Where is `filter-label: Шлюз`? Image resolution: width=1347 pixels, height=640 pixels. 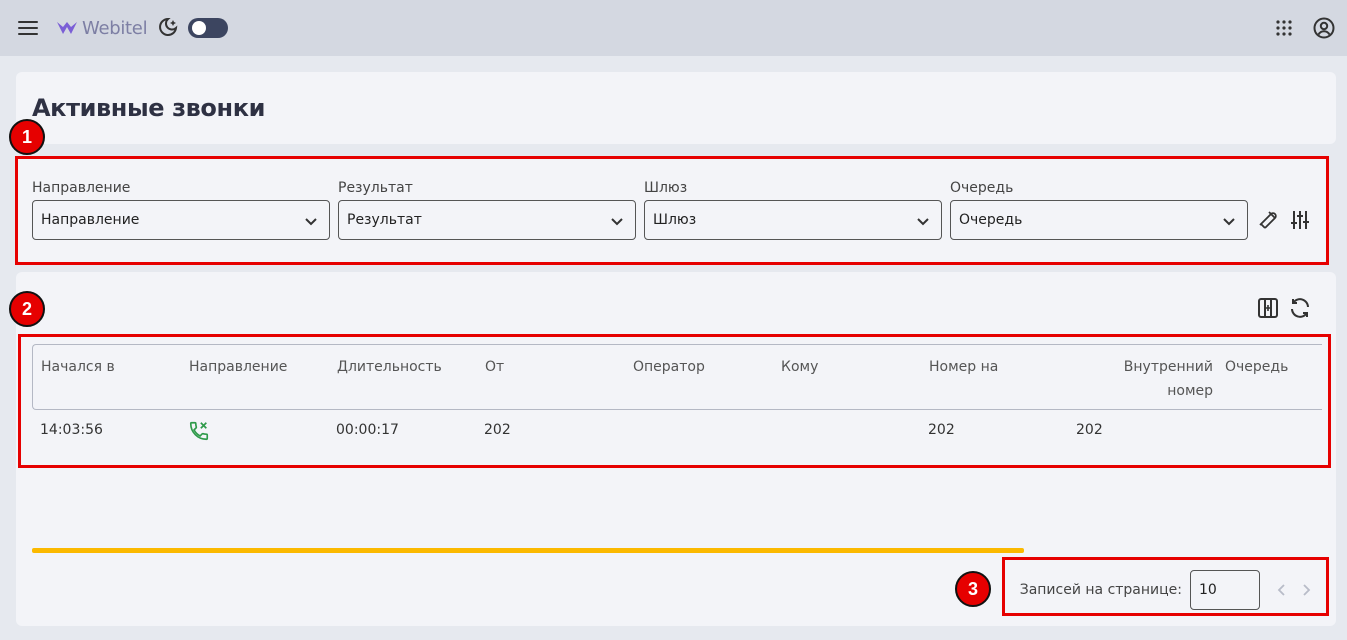
filter-label: Шлюз is located at coordinates (666, 188).